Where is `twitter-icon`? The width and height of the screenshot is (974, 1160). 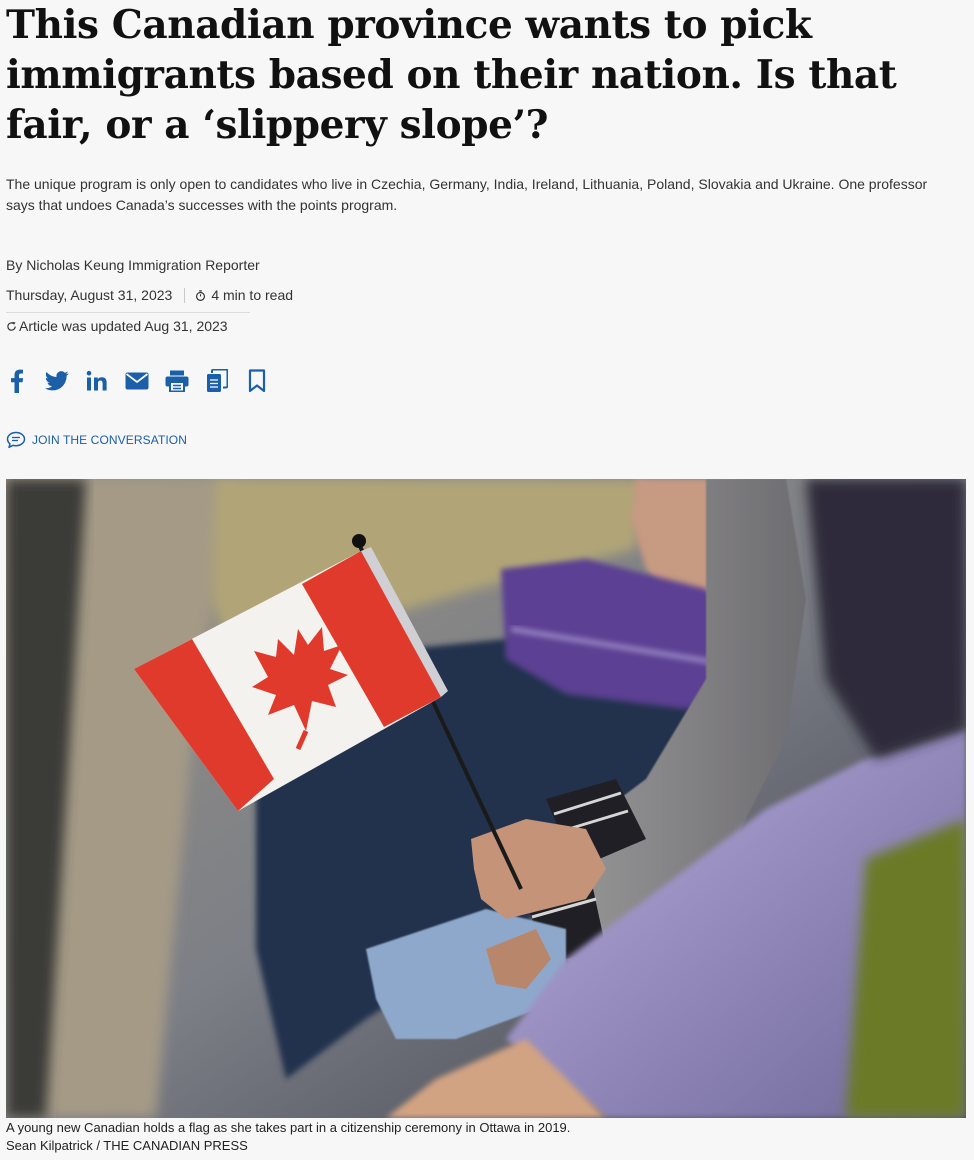 twitter-icon is located at coordinates (57, 381).